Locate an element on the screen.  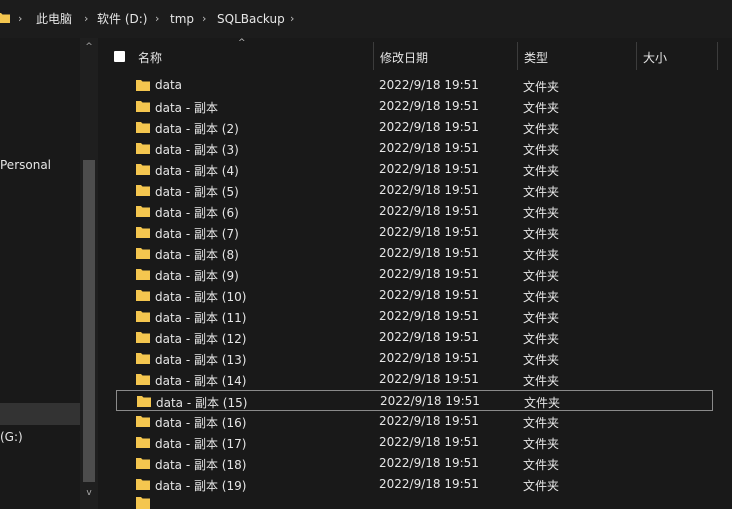
column-header: ^ 名称 修改日期 类型 大小 is located at coordinates (416, 54).